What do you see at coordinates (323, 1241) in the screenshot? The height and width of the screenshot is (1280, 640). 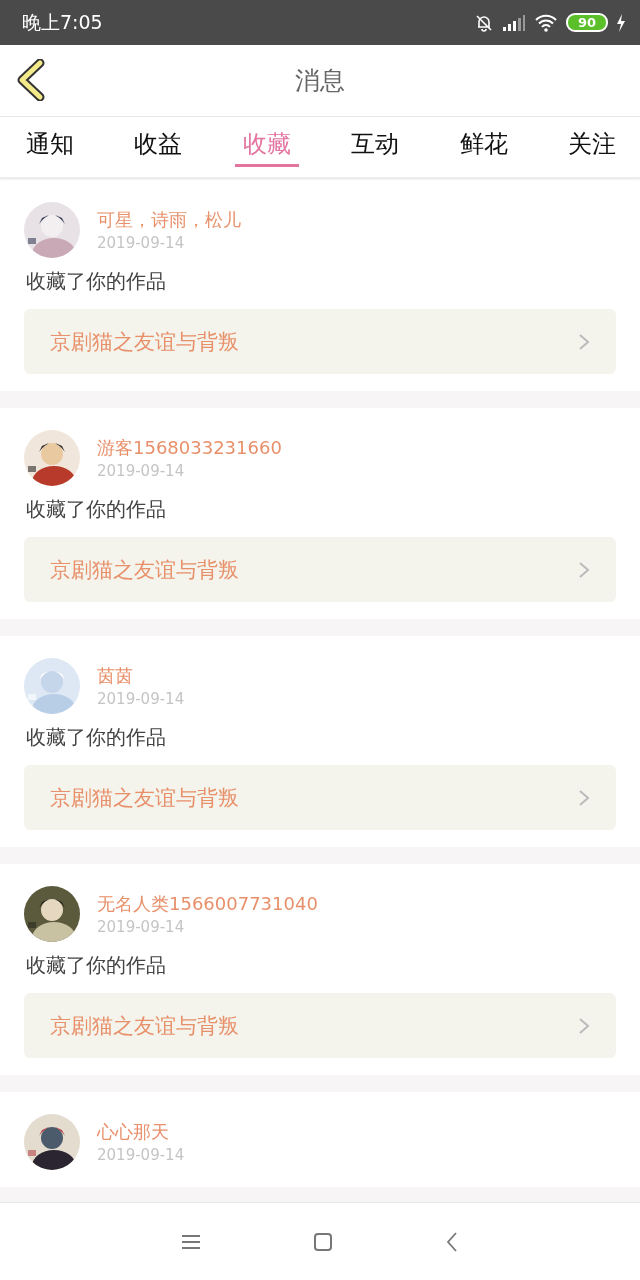 I see `home-square-icon` at bounding box center [323, 1241].